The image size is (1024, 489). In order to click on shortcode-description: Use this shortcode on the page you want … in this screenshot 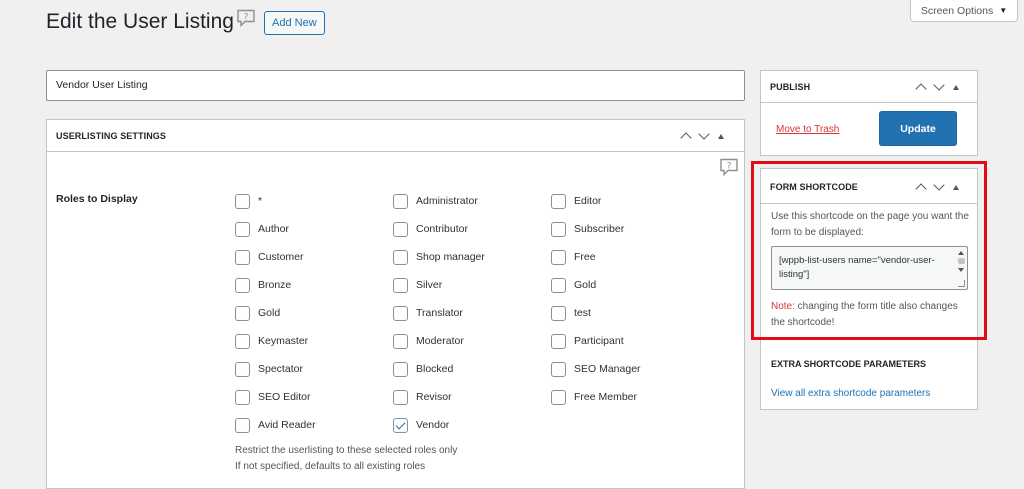, I will do `click(870, 224)`.